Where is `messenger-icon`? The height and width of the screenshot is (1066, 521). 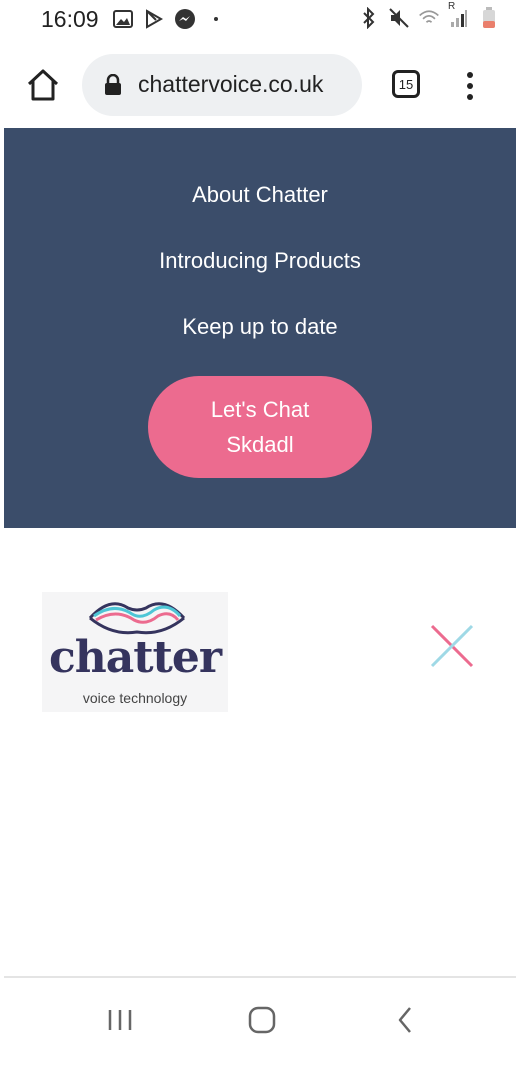 messenger-icon is located at coordinates (185, 19).